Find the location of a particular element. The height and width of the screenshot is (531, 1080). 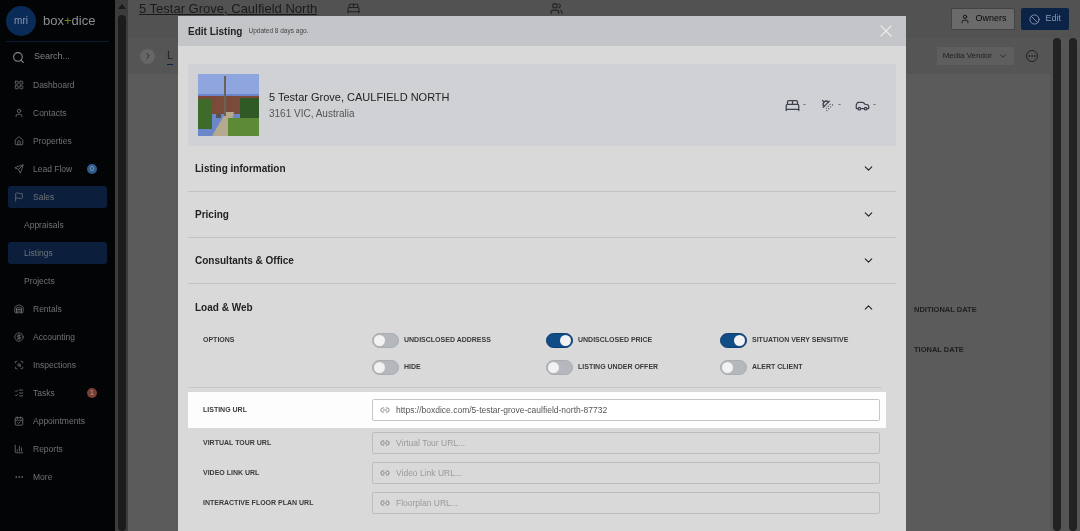

owners-button: Owners is located at coordinates (983, 19).